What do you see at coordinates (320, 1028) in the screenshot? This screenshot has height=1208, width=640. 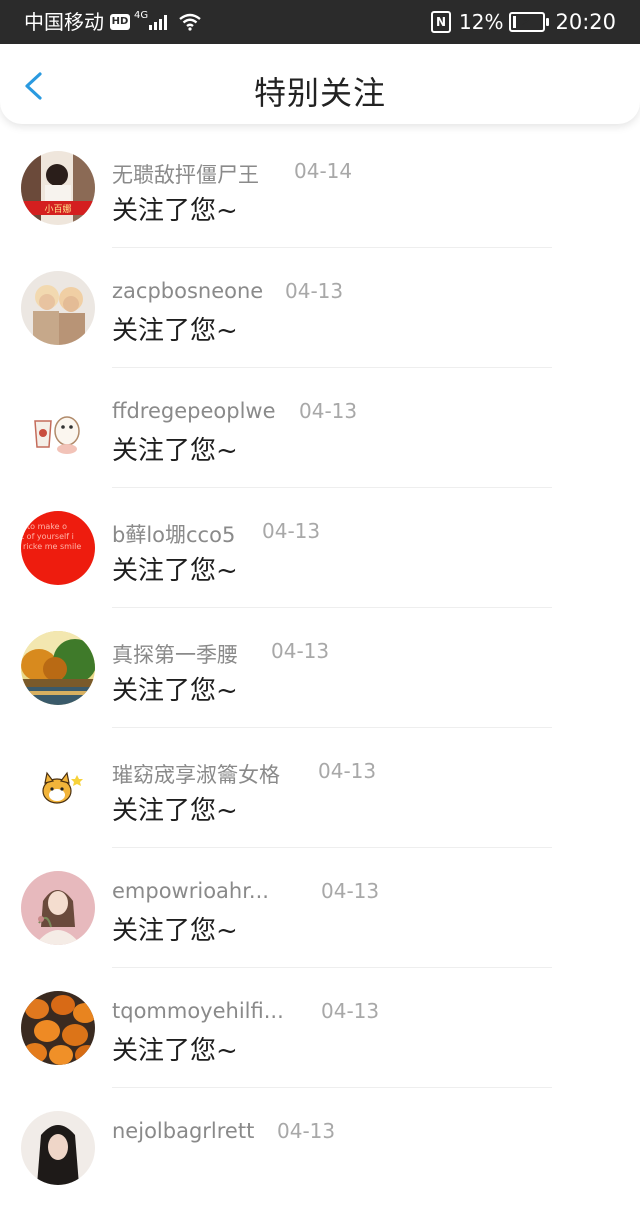 I see `list-item: tqommoyehilfi... 04-13 关注了您~` at bounding box center [320, 1028].